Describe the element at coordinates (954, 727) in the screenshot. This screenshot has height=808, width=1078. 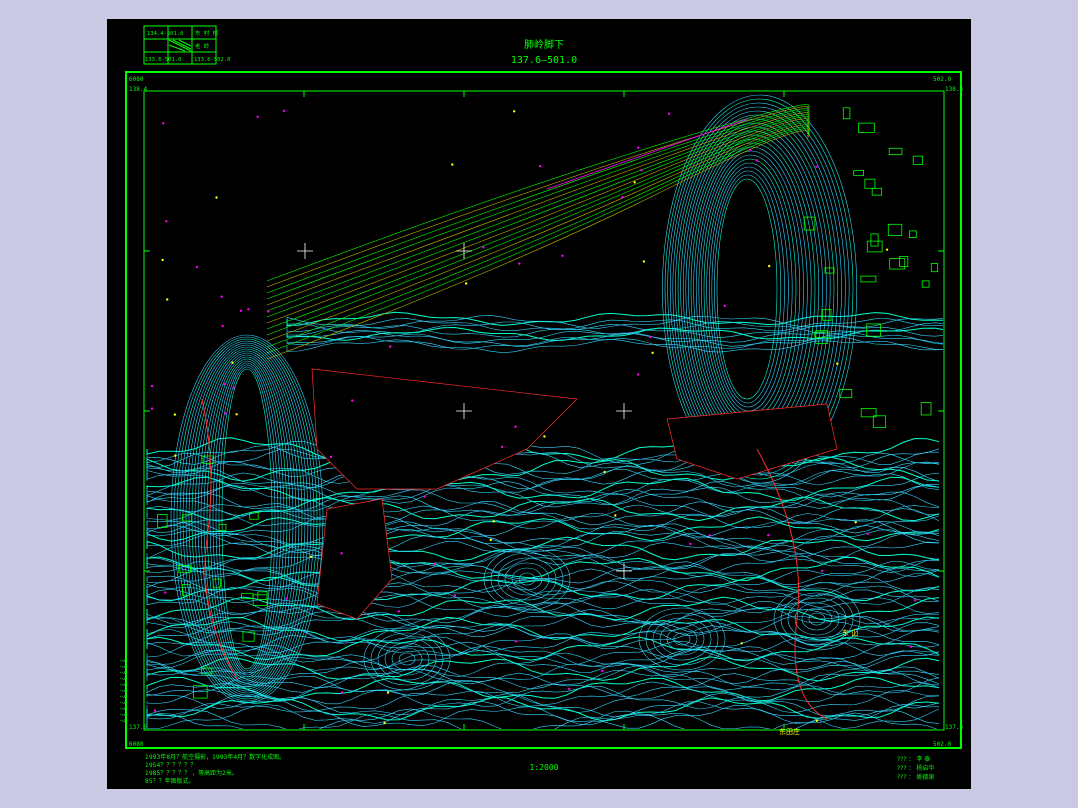
I see `corner-bottom-right-y: 137.6` at that location.